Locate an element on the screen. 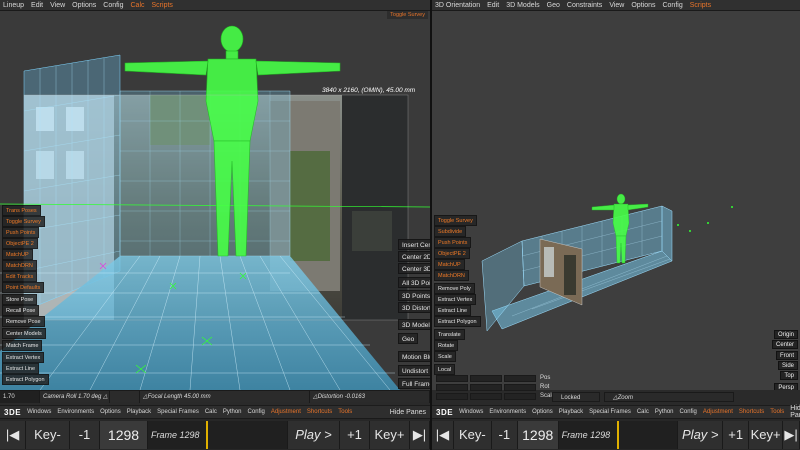  tool-center-models-button: Center Models is located at coordinates (24, 333).